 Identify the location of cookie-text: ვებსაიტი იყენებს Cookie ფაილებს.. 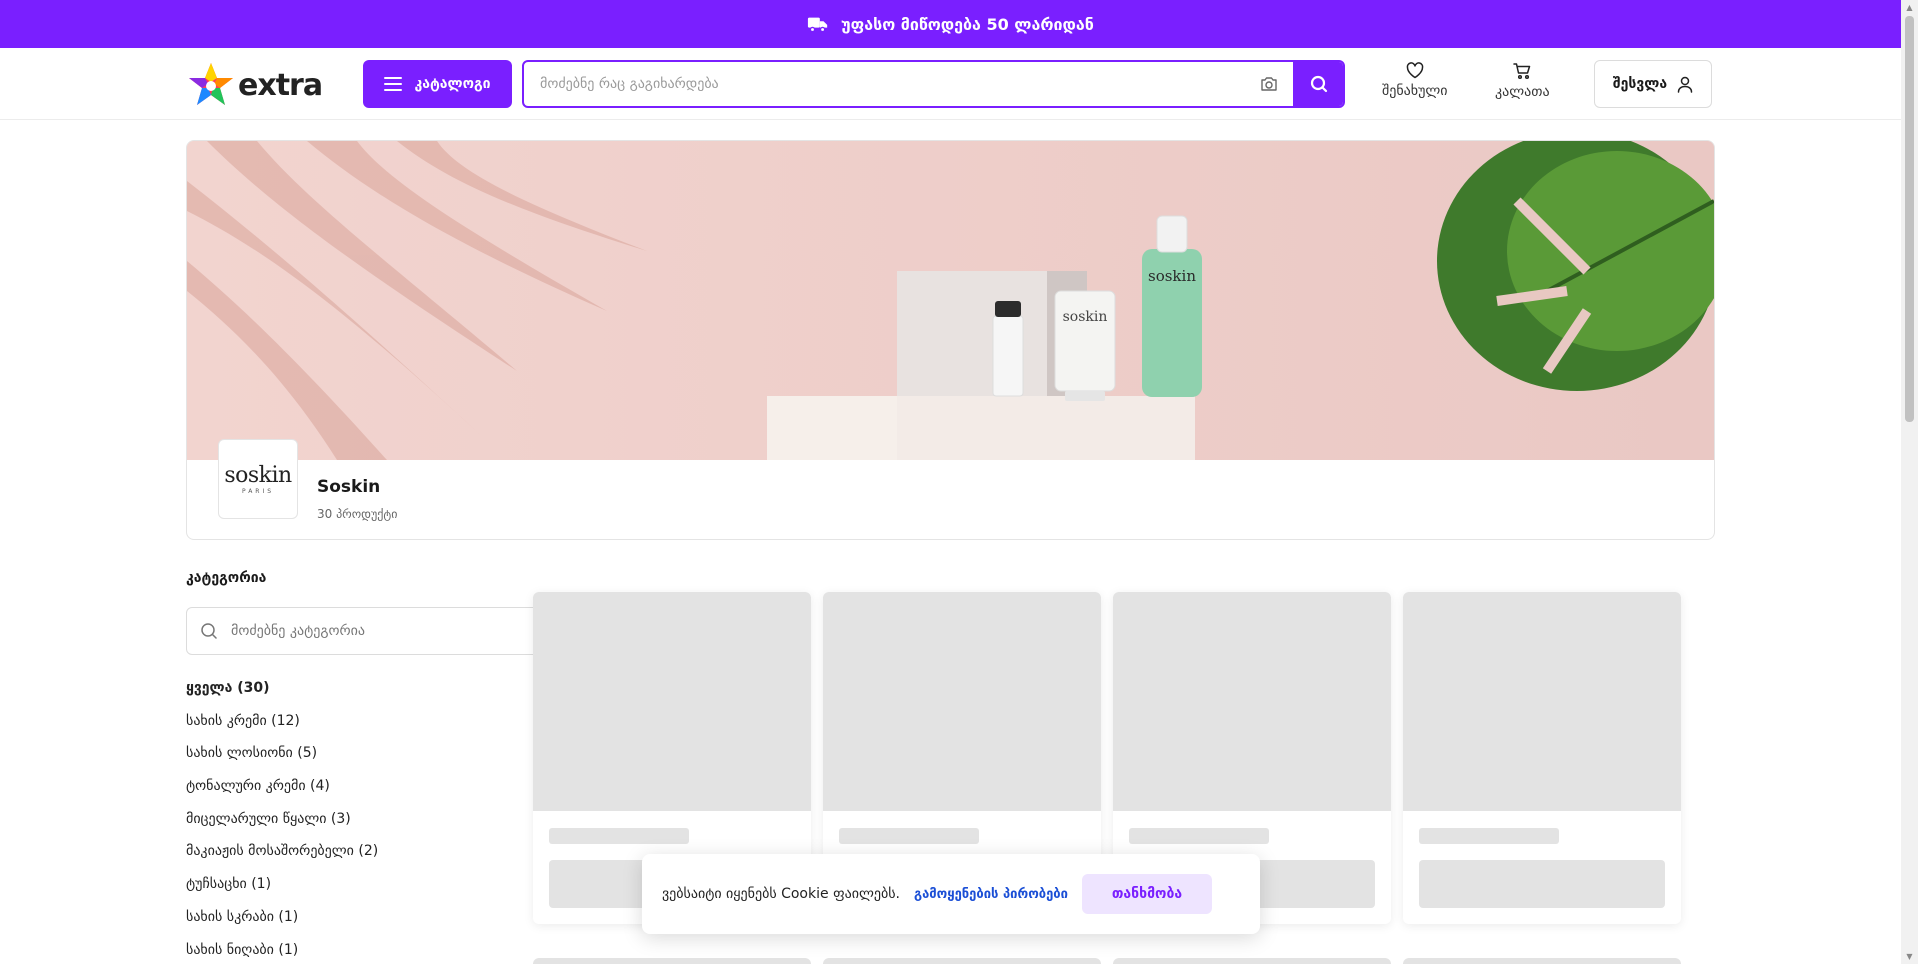
(781, 894).